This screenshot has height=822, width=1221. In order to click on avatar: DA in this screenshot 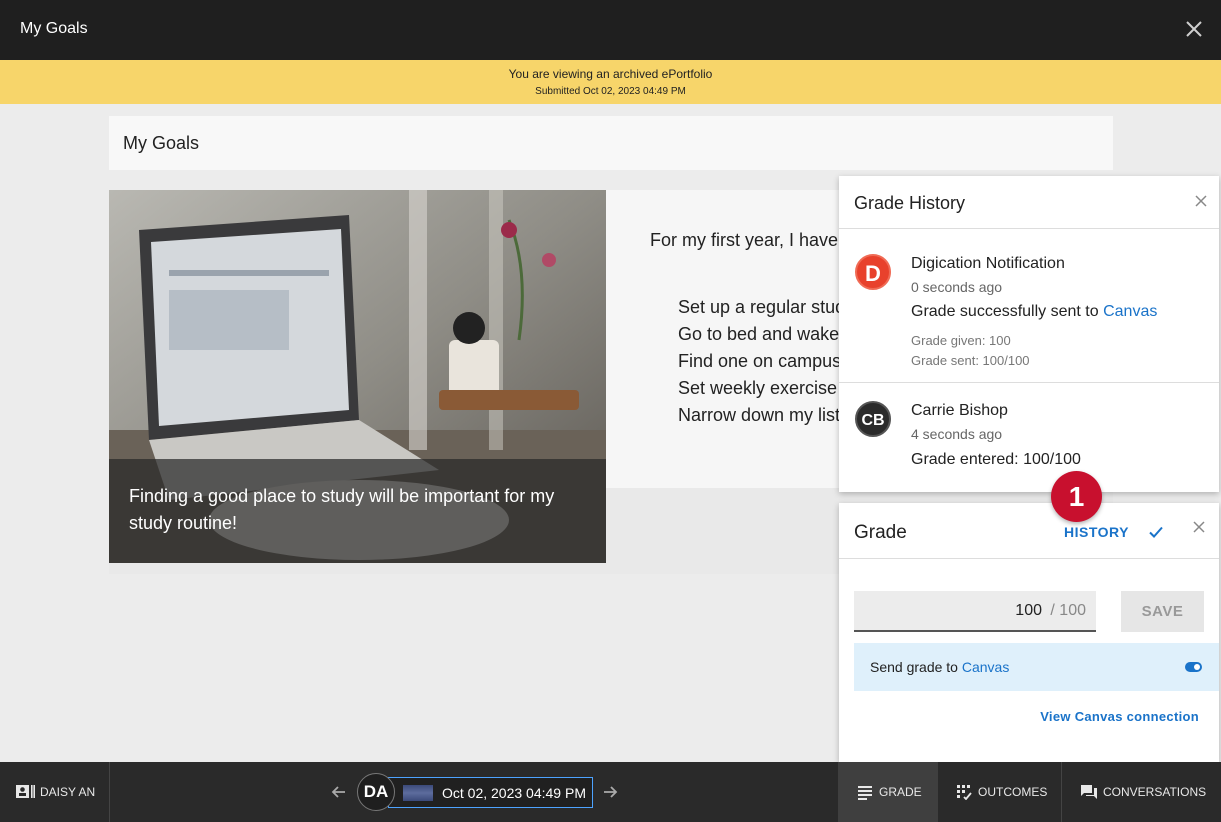, I will do `click(376, 792)`.